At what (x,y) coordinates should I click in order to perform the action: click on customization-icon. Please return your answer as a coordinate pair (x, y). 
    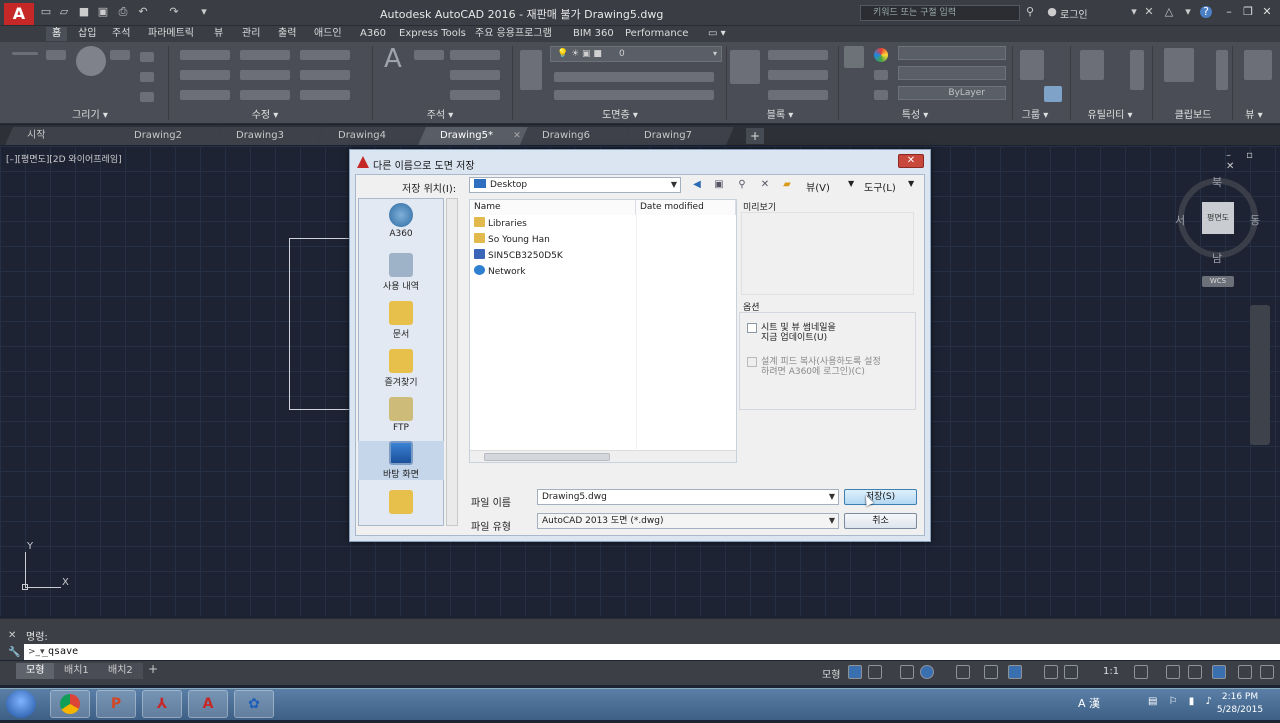
    Looking at the image, I should click on (1267, 672).